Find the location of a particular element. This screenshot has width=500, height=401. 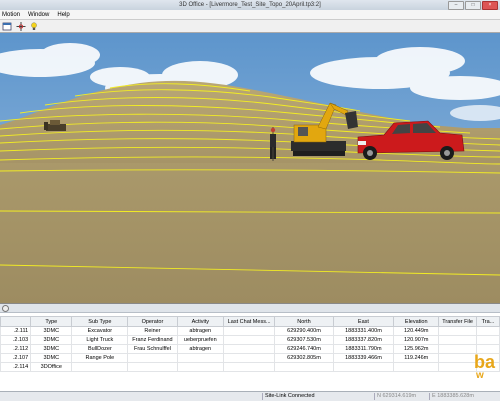

cell-north is located at coordinates (304, 367).